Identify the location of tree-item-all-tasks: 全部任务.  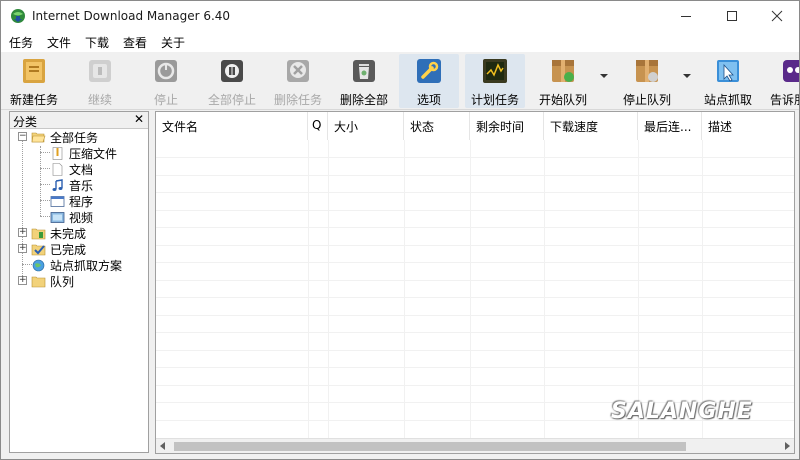
(64, 137).